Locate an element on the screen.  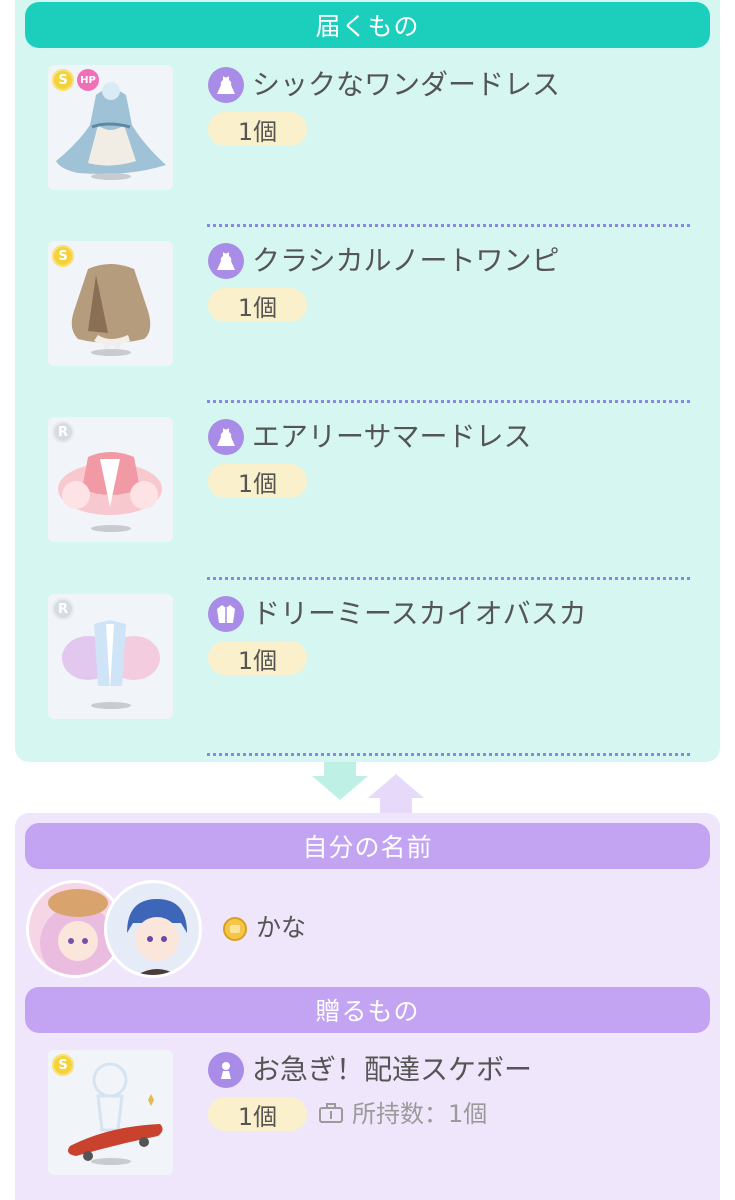
owned-count-label: 所持数：1個 is located at coordinates (420, 1114).